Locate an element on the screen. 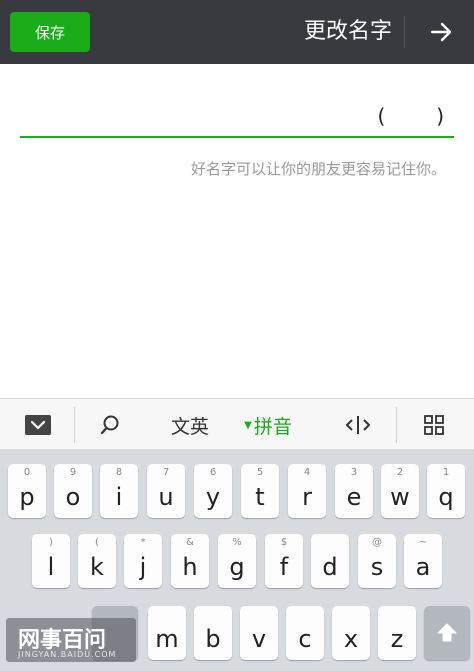  key-label: o is located at coordinates (73, 497).